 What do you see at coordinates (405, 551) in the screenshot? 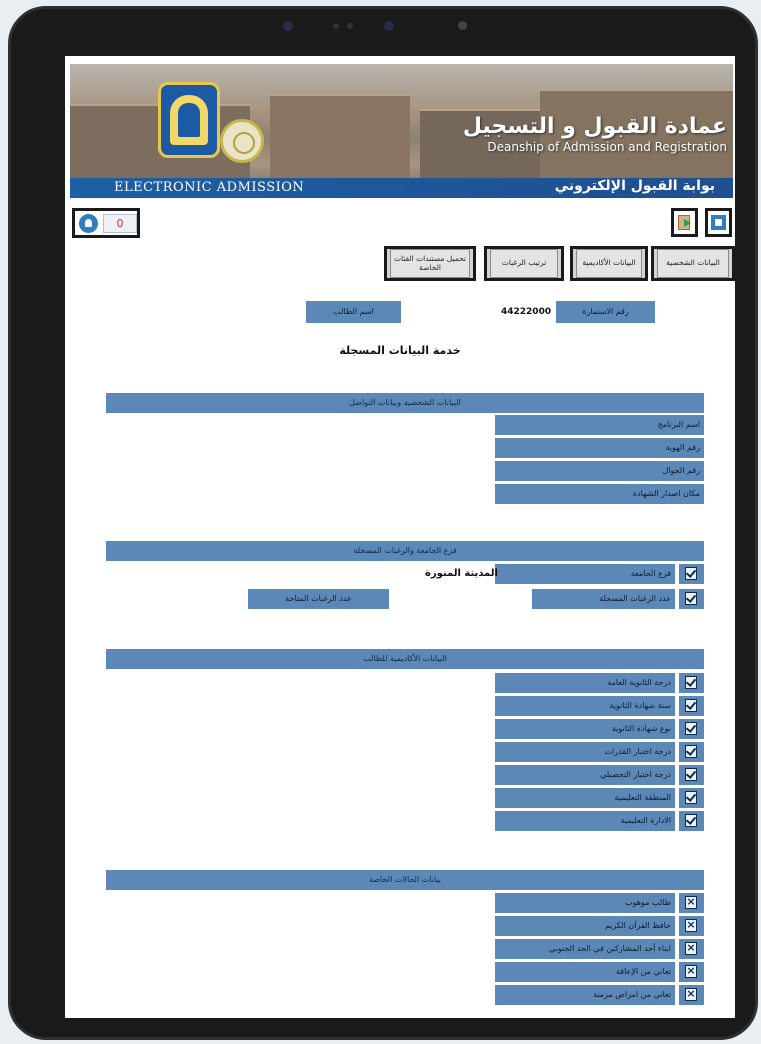
I see `section-branch-header: فرع الجامعة والرغبات المسجلة` at bounding box center [405, 551].